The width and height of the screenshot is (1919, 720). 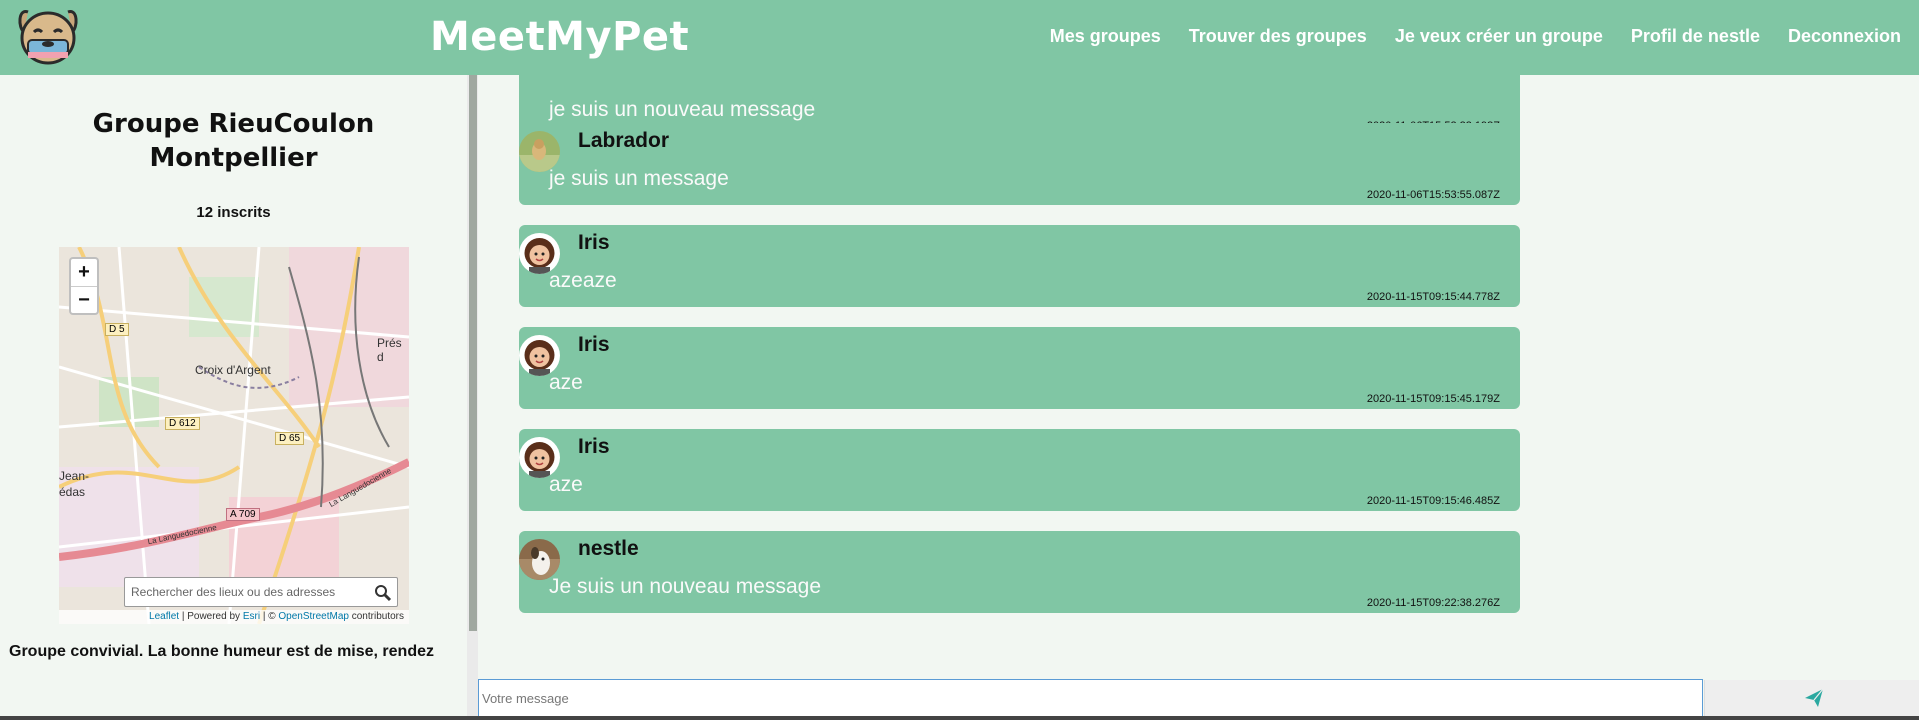 I want to click on map-tiles, so click(x=234, y=435).